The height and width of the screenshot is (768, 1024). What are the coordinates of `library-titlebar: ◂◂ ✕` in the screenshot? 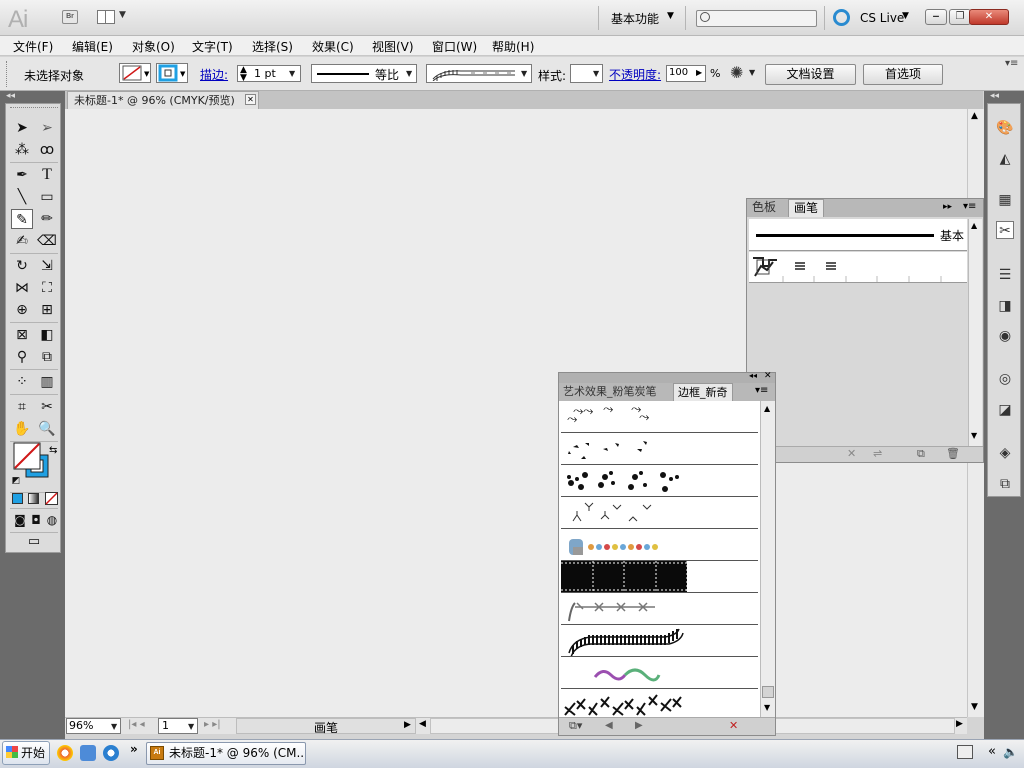 It's located at (667, 377).